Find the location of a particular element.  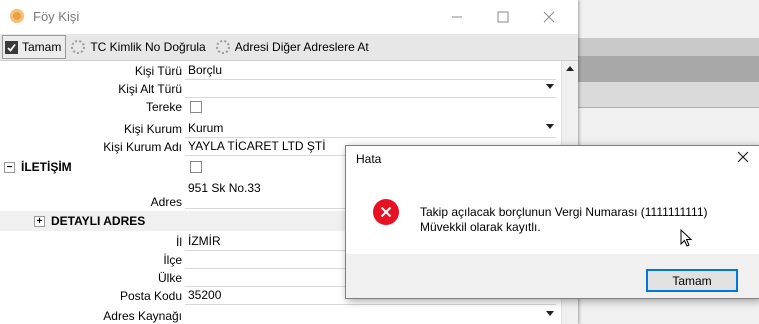

tereke-label: Tereke is located at coordinates (163, 107).